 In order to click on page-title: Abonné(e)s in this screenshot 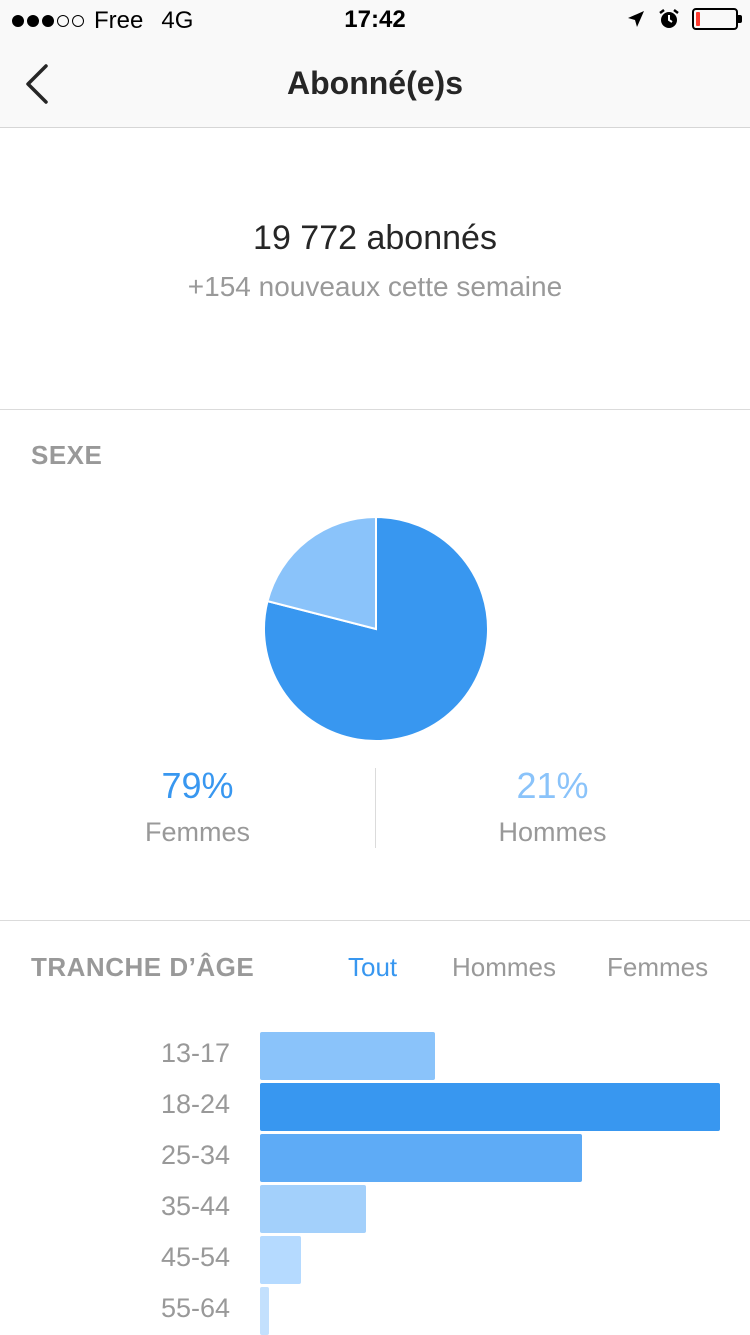, I will do `click(375, 83)`.